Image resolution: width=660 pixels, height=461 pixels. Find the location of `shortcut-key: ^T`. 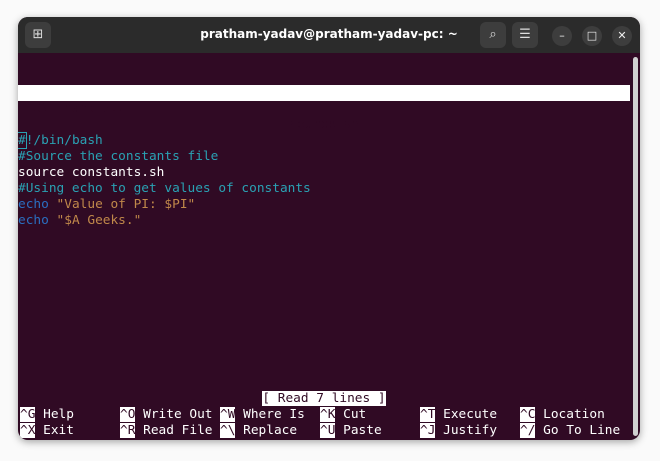

shortcut-key: ^T is located at coordinates (428, 414).